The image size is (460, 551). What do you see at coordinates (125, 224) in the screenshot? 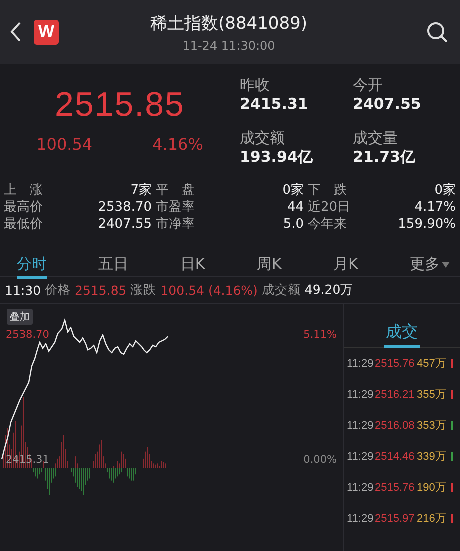
I see `stat-value: 2407.55` at bounding box center [125, 224].